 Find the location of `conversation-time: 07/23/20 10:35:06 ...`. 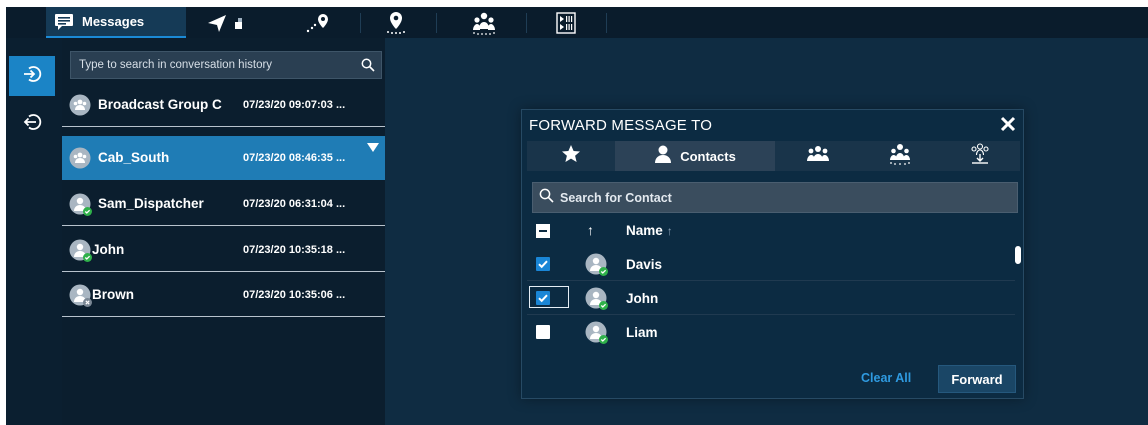

conversation-time: 07/23/20 10:35:06 ... is located at coordinates (294, 294).